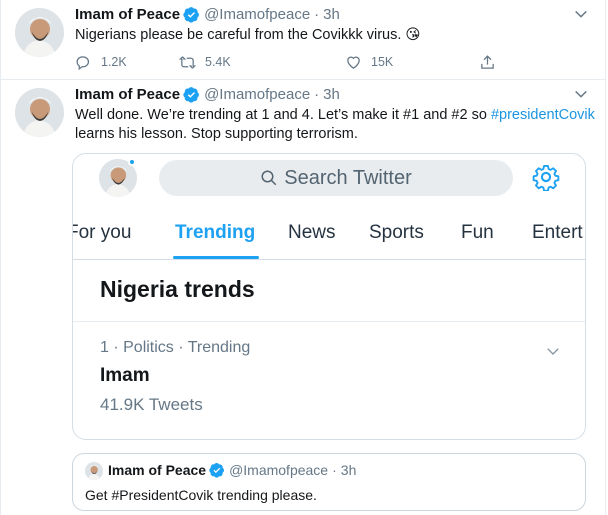 The width and height of the screenshot is (608, 515). Describe the element at coordinates (605, 257) in the screenshot. I see `timeline-border-right` at that location.